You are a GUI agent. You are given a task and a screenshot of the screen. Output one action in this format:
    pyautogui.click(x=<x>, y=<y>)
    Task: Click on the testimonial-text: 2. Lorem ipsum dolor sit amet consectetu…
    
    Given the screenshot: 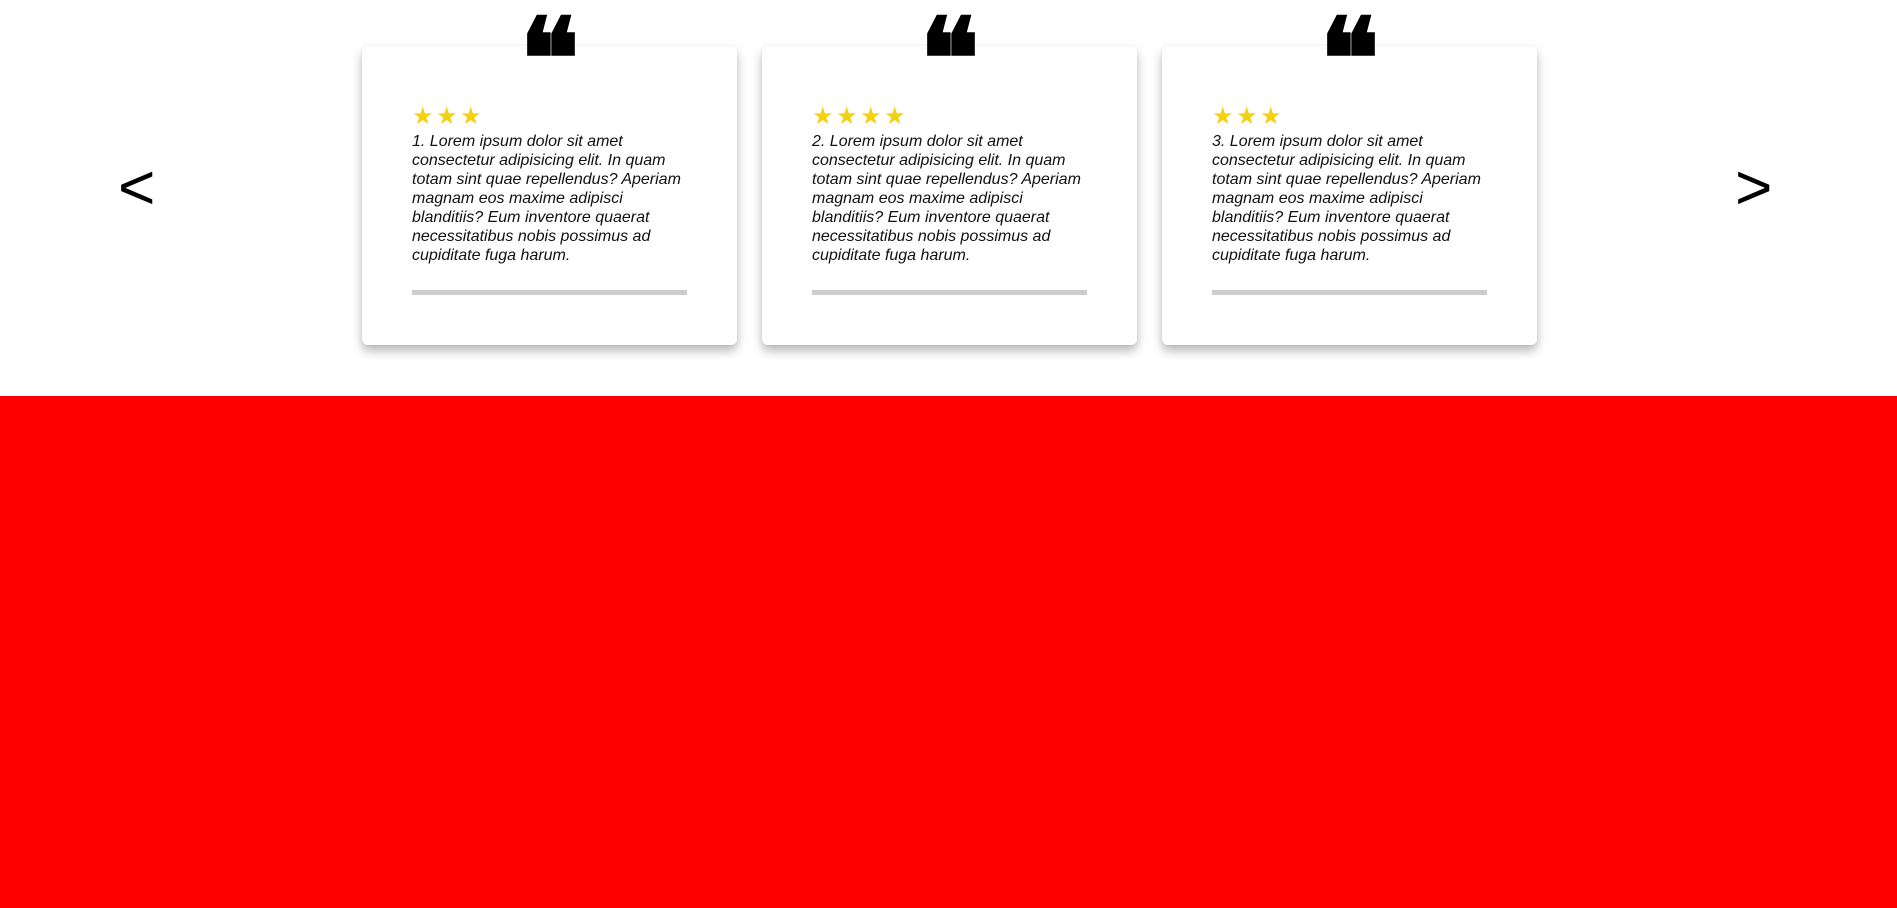 What is the action you would take?
    pyautogui.click(x=946, y=198)
    